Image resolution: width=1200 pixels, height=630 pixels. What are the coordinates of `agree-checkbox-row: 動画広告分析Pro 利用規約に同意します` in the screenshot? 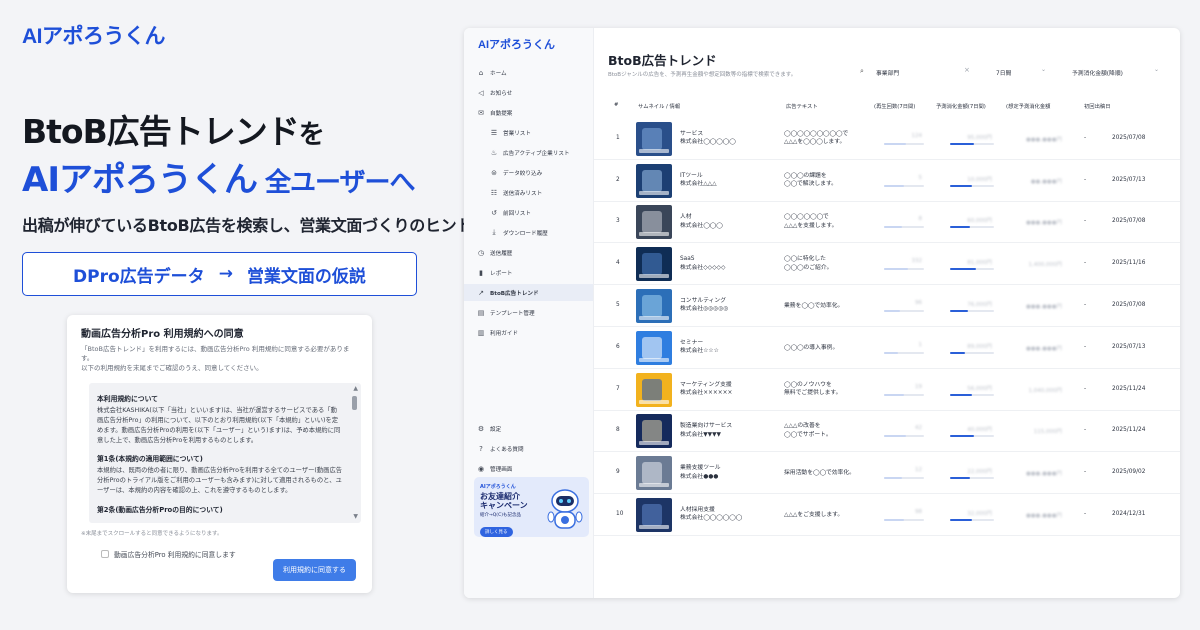 It's located at (229, 554).